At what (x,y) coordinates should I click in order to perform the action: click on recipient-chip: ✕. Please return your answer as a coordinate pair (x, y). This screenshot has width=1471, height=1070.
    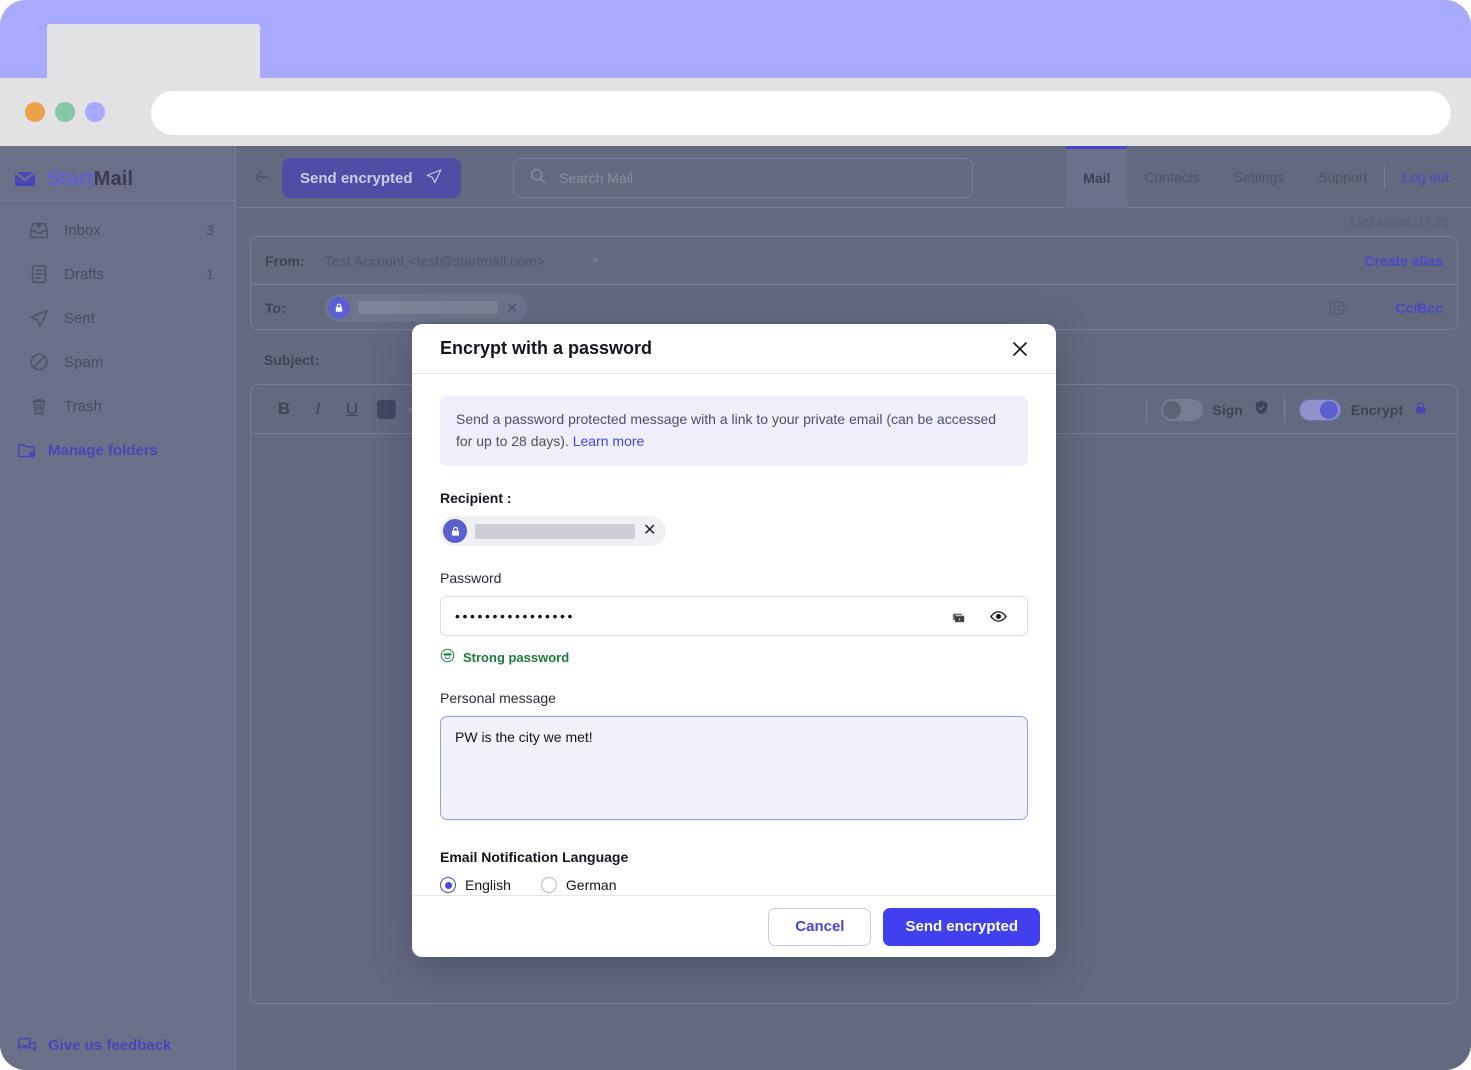
    Looking at the image, I should click on (553, 531).